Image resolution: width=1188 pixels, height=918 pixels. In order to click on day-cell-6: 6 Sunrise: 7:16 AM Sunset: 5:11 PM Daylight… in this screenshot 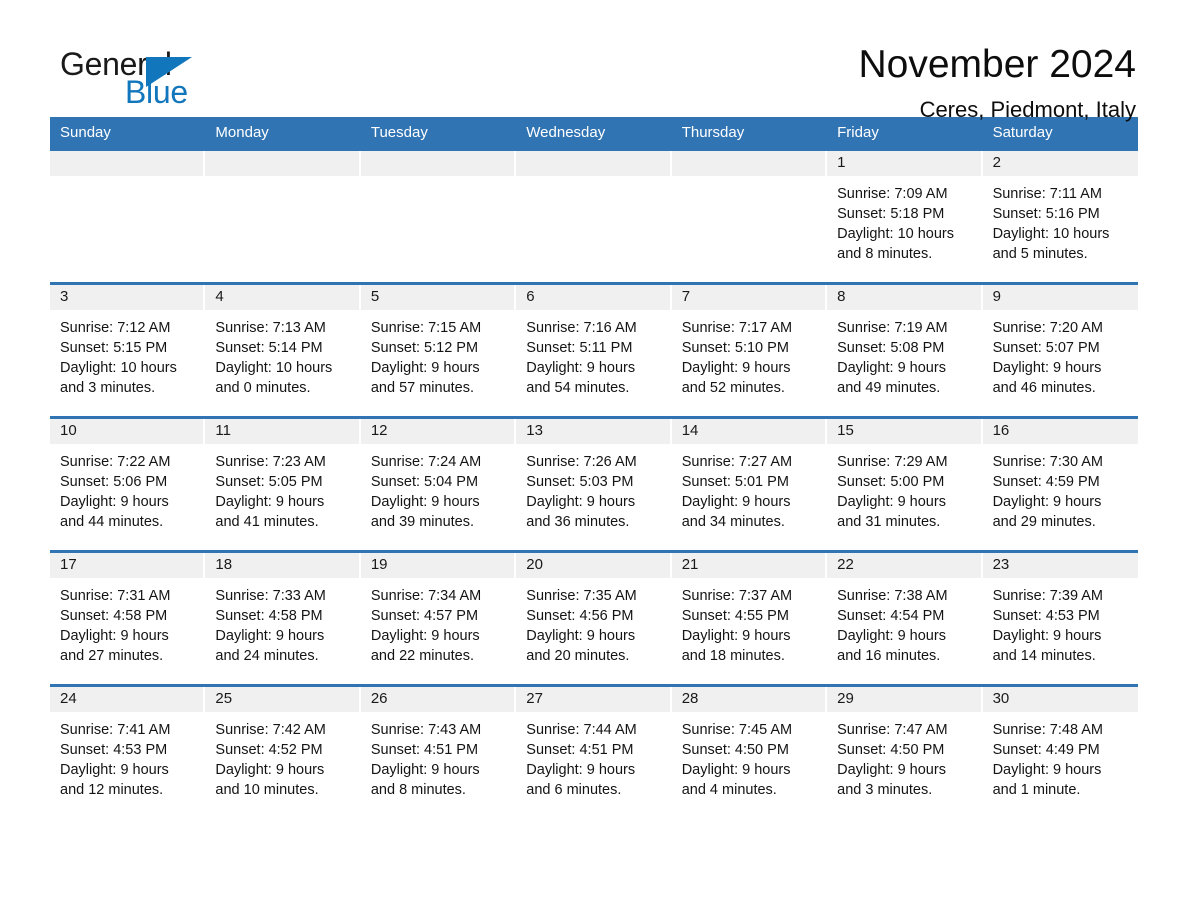, I will do `click(594, 350)`.